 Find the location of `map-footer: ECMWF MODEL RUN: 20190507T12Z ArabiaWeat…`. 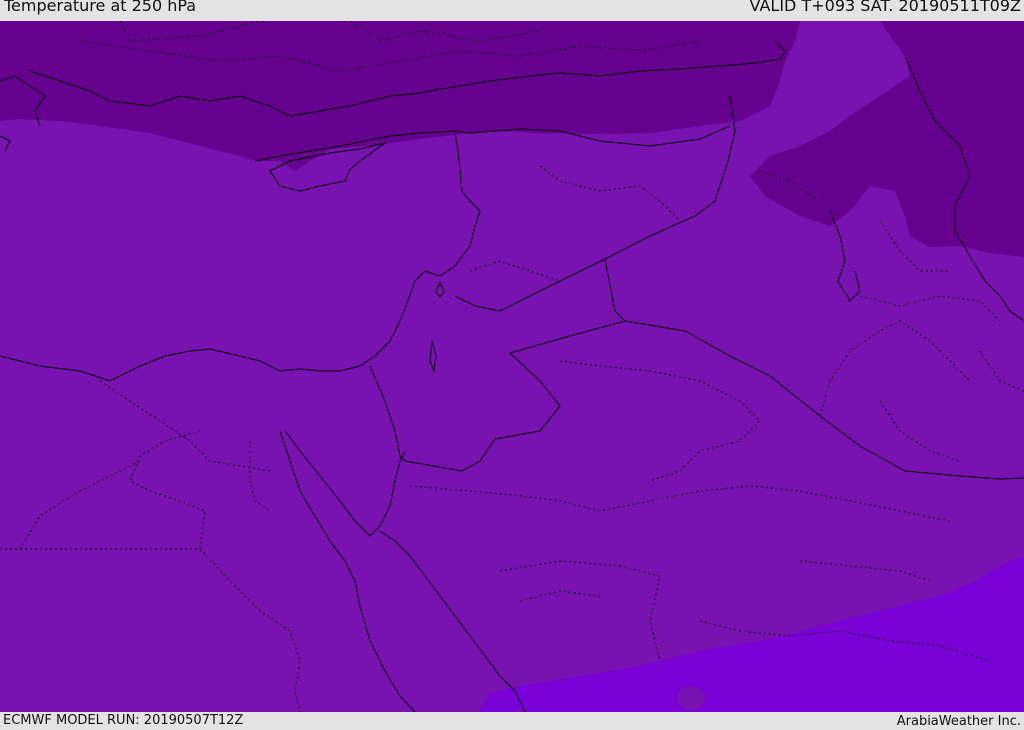

map-footer: ECMWF MODEL RUN: 20190507T12Z ArabiaWeat… is located at coordinates (512, 720).